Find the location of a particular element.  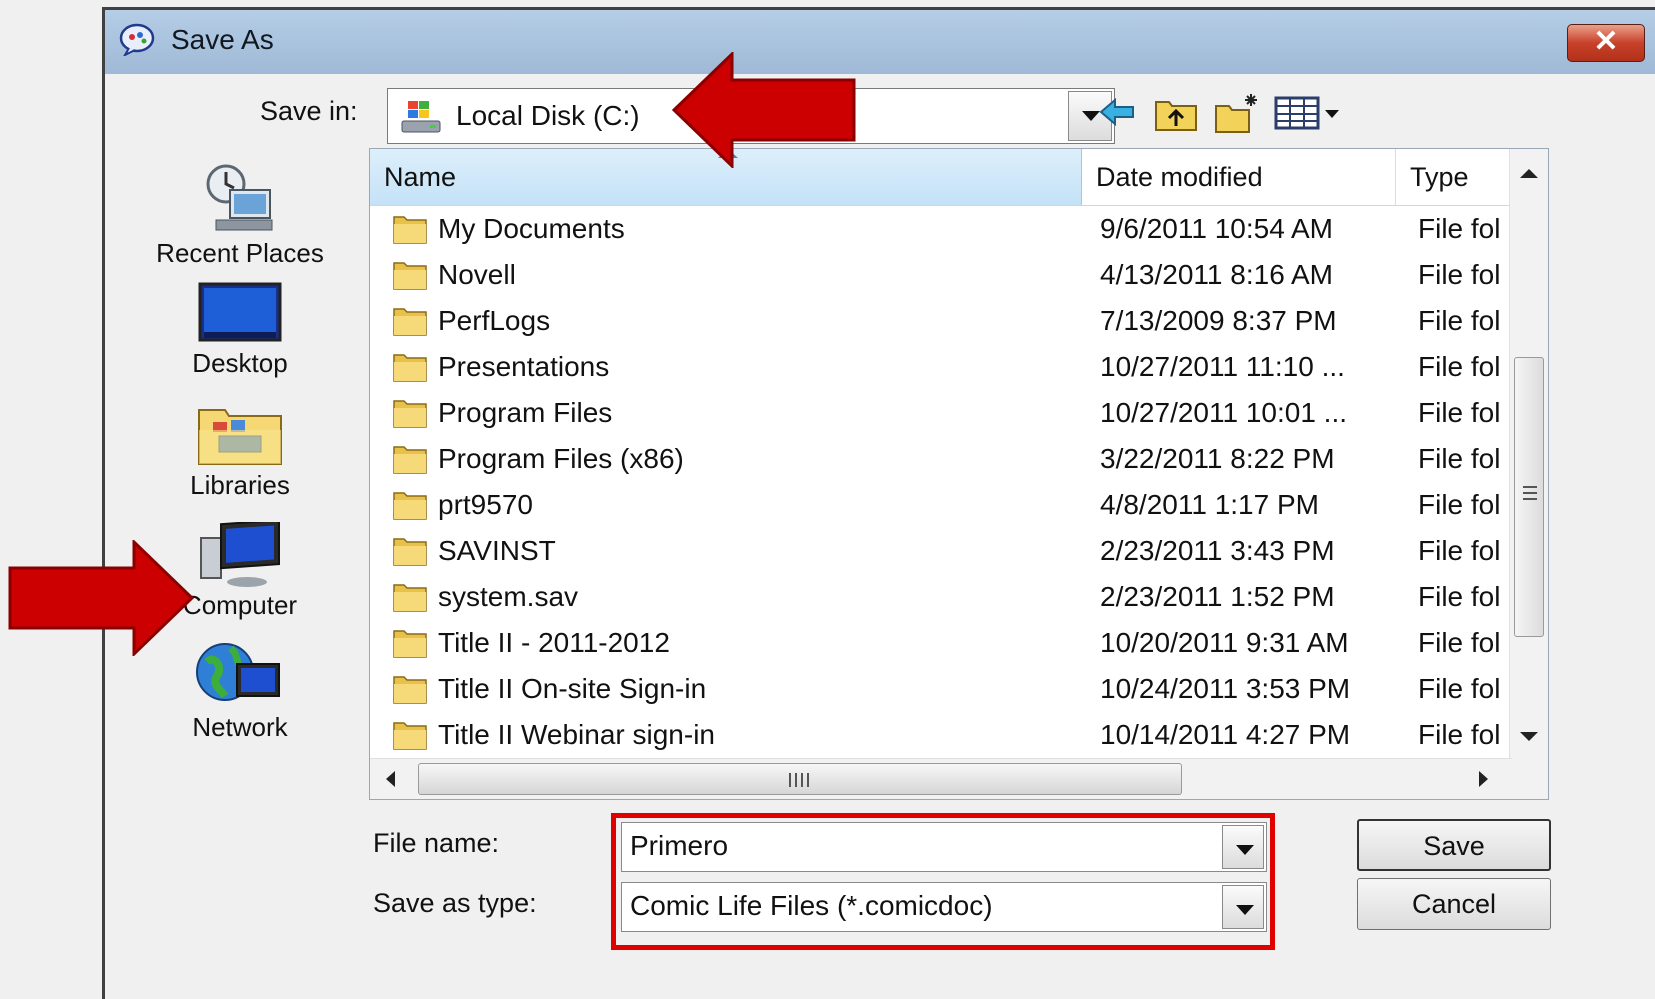

file-row: system.sav 2/23/2011 1:52 PM File fol is located at coordinates (940, 596).